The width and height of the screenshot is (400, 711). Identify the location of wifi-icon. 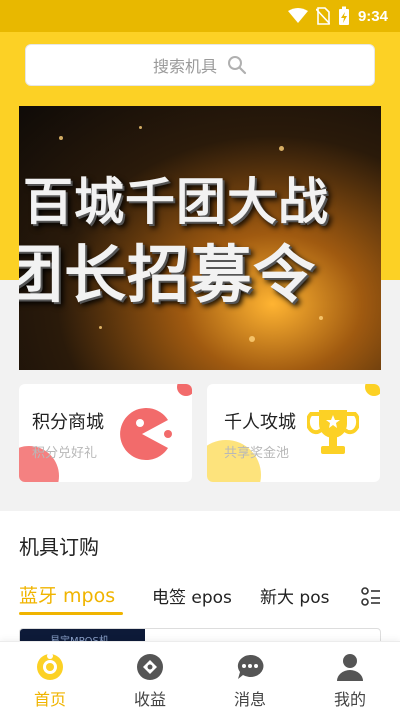
(297, 15).